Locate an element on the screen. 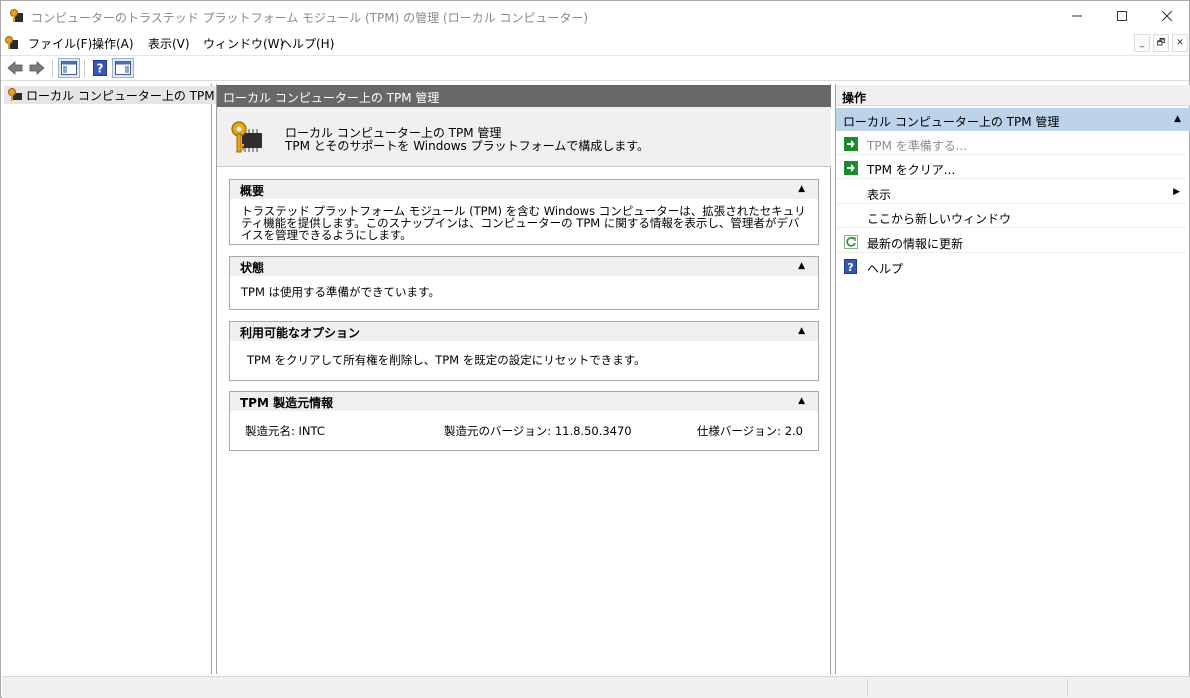 The width and height of the screenshot is (1190, 698). tree-item-label: ローカル コンピューター上の TPM 管理 is located at coordinates (134, 95).